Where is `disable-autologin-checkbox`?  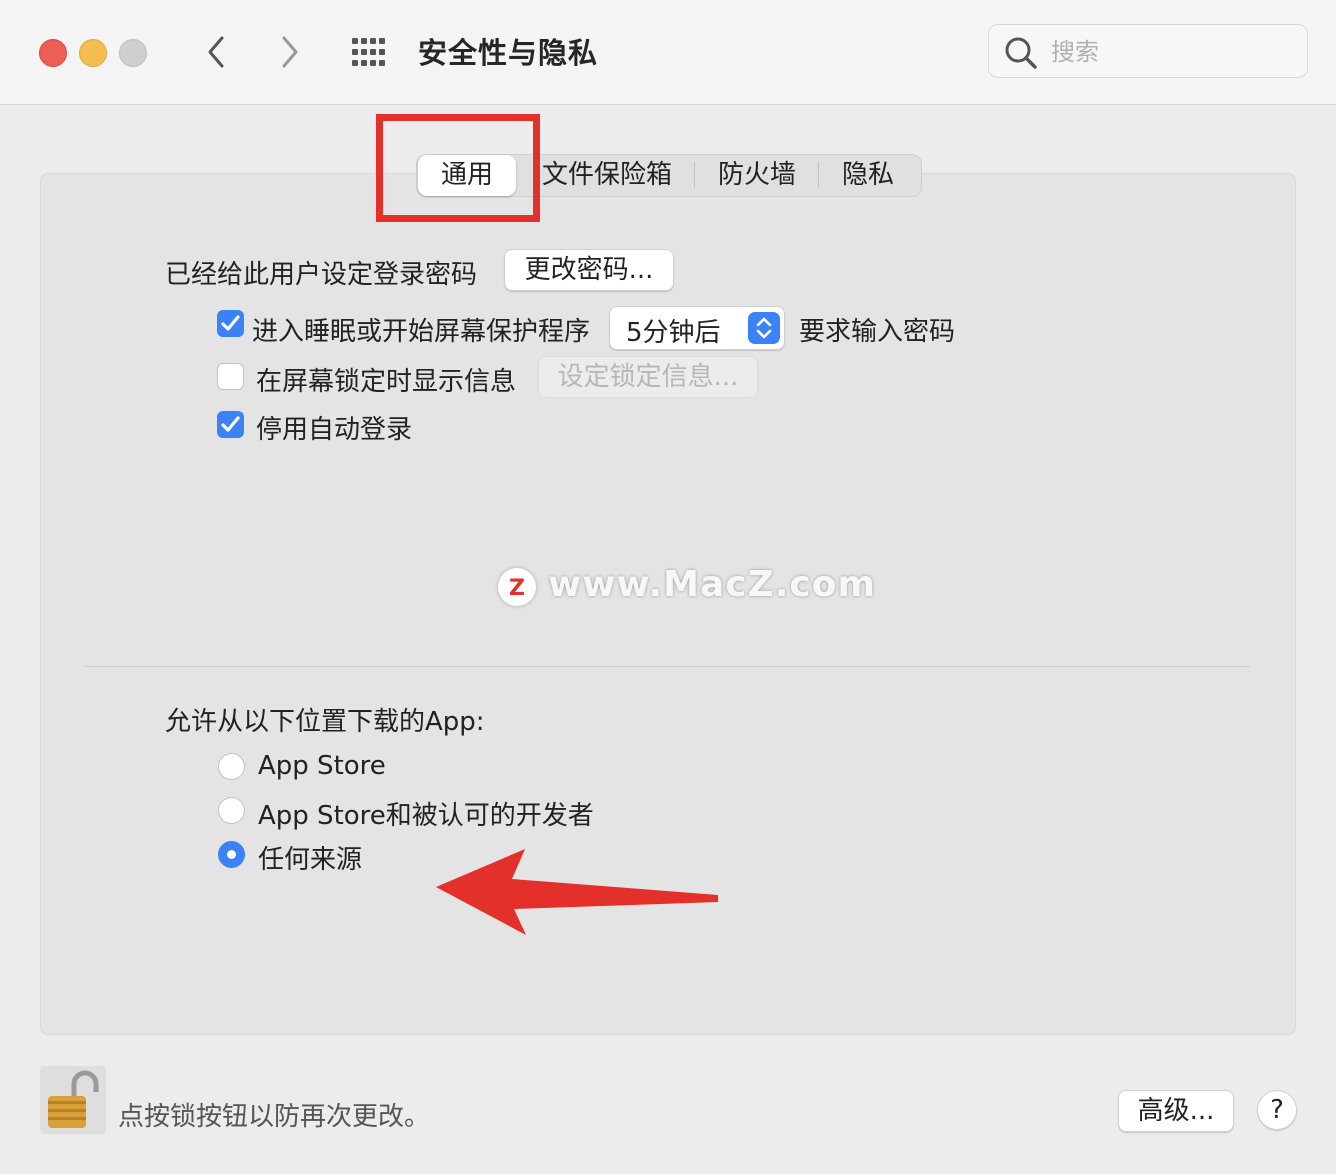
disable-autologin-checkbox is located at coordinates (230, 424).